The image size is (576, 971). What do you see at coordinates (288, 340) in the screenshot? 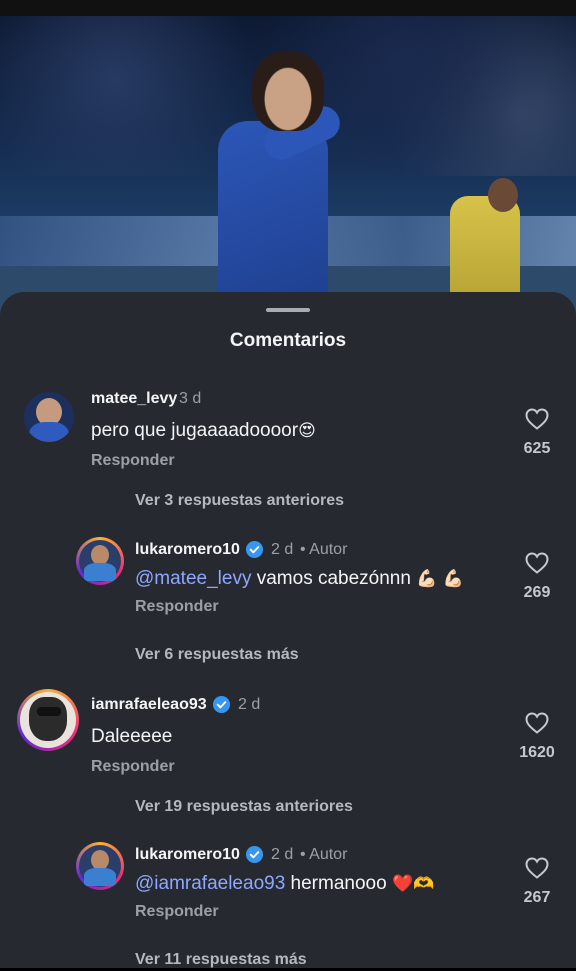
I see `sheet-title: Comentarios` at bounding box center [288, 340].